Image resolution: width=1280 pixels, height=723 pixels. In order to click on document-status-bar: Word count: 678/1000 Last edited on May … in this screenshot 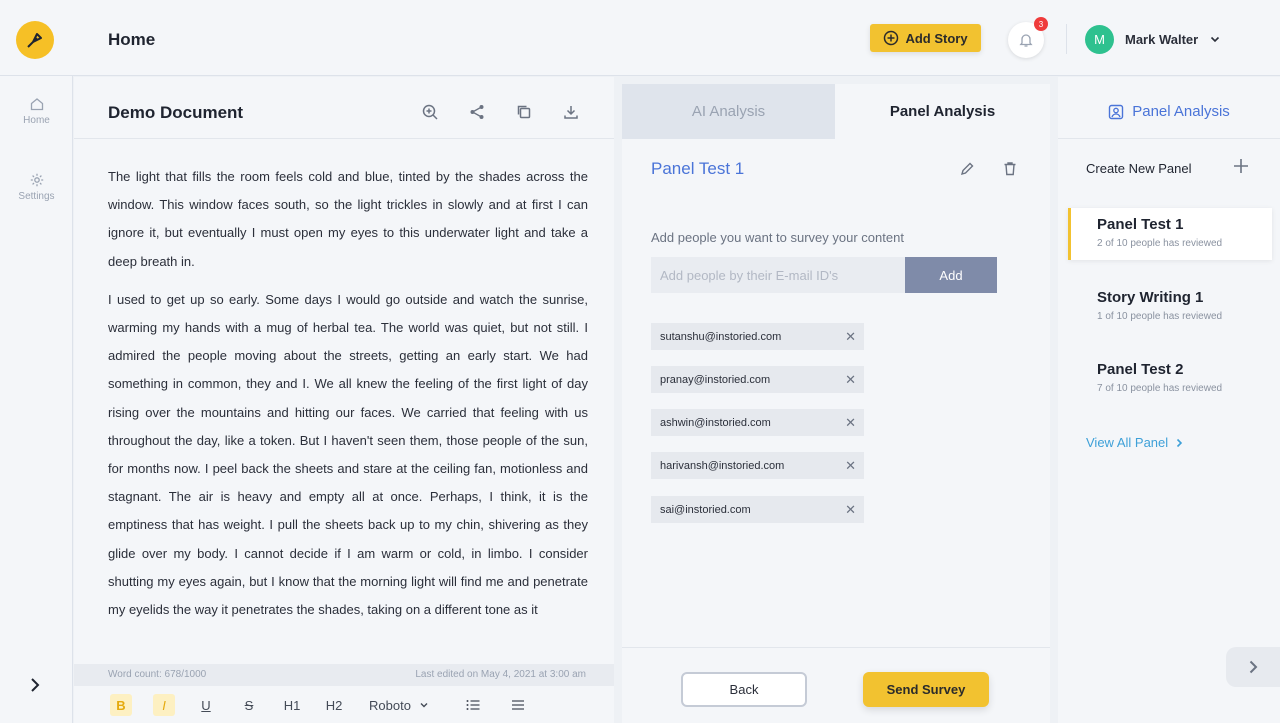, I will do `click(344, 675)`.